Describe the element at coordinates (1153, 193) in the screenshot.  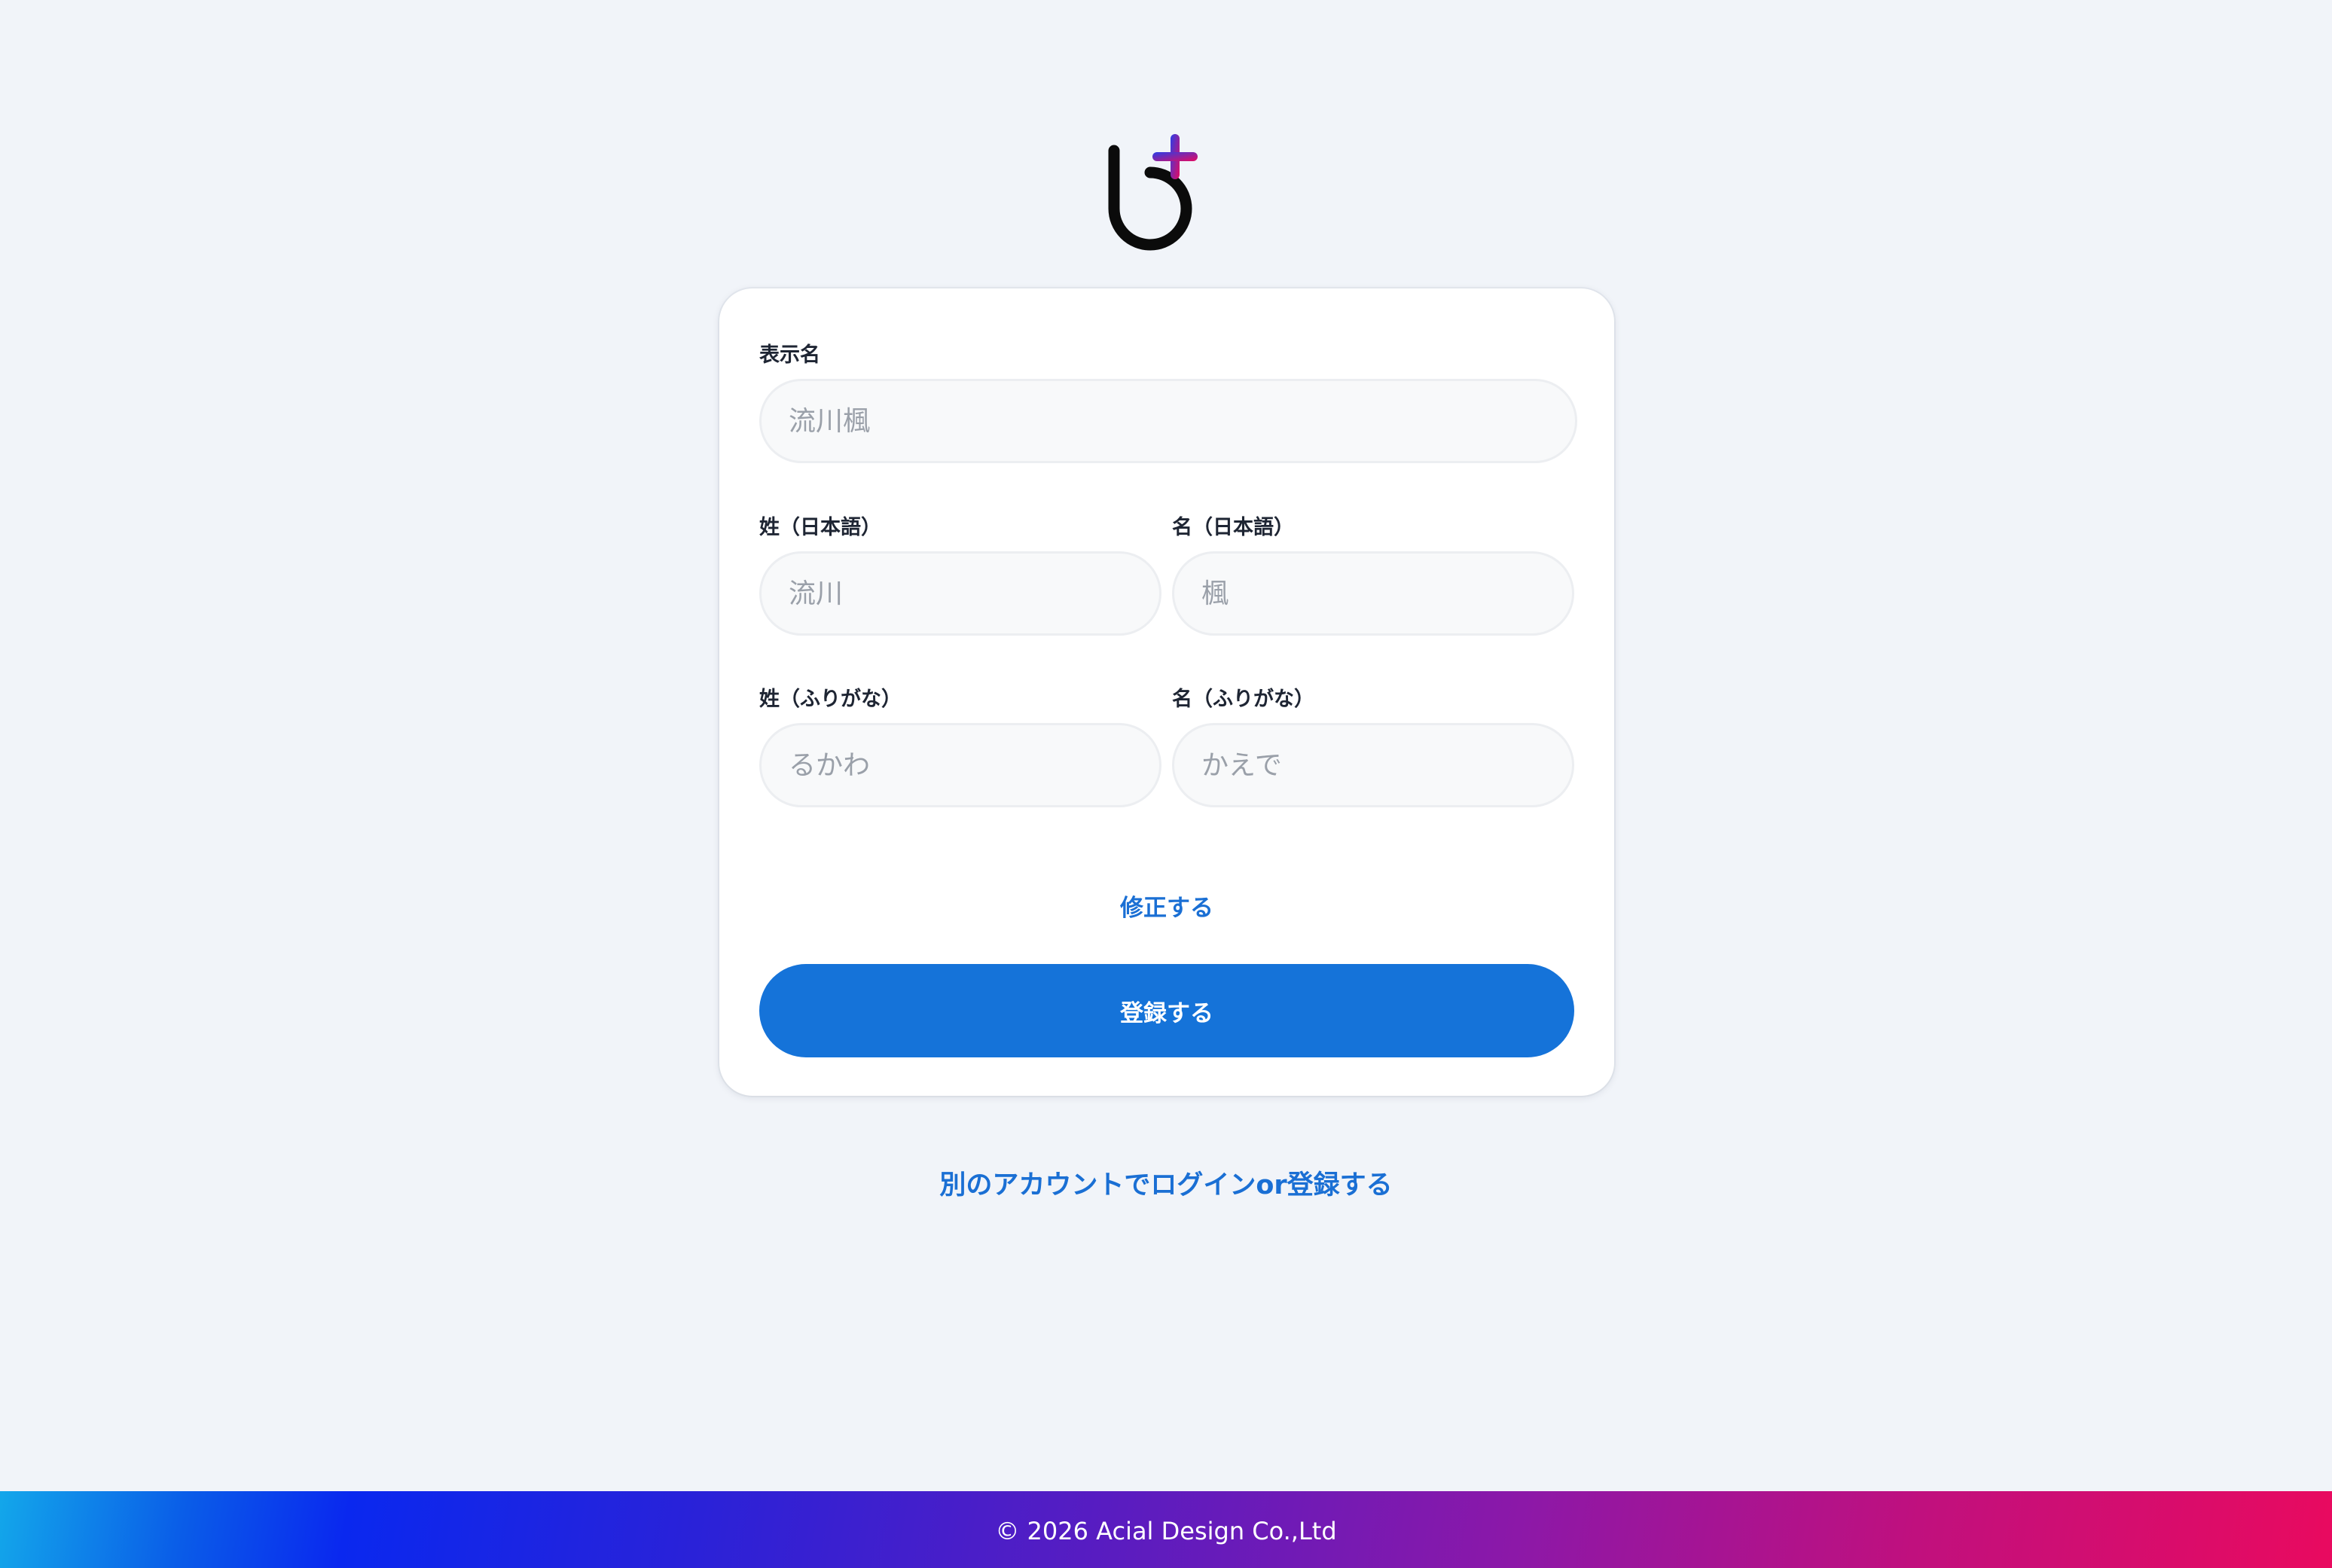
I see `brand-logo-icon` at that location.